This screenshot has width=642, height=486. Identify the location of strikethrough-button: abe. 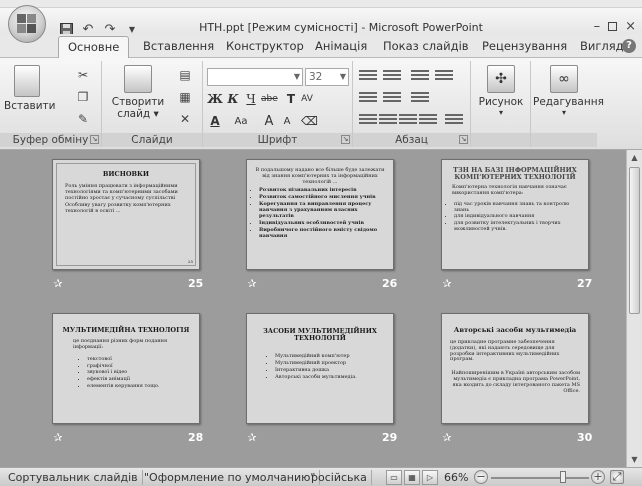
(269, 99).